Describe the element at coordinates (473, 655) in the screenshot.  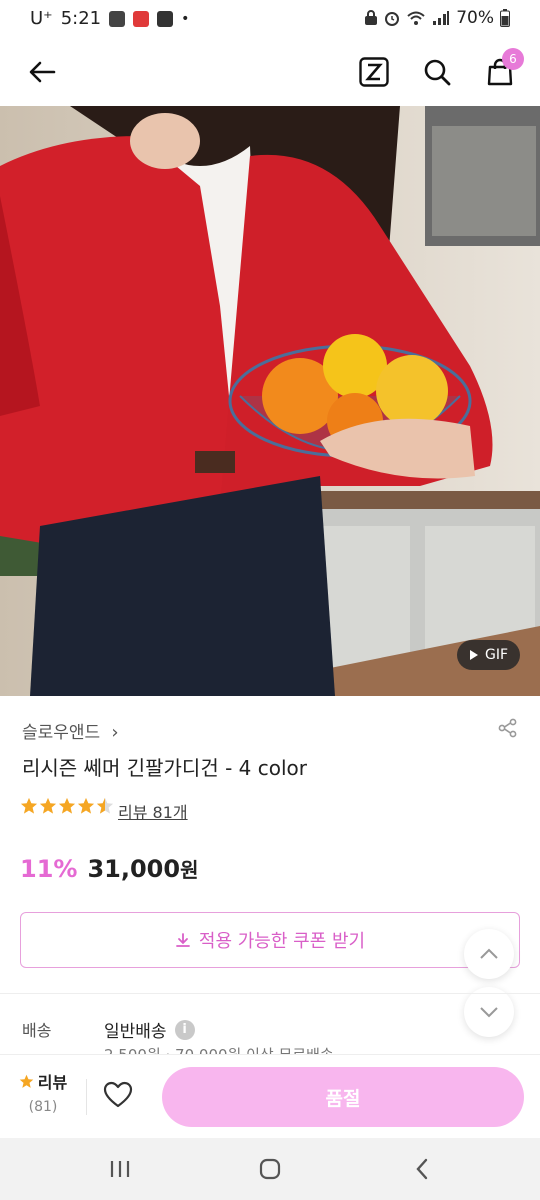
I see `play-icon` at that location.